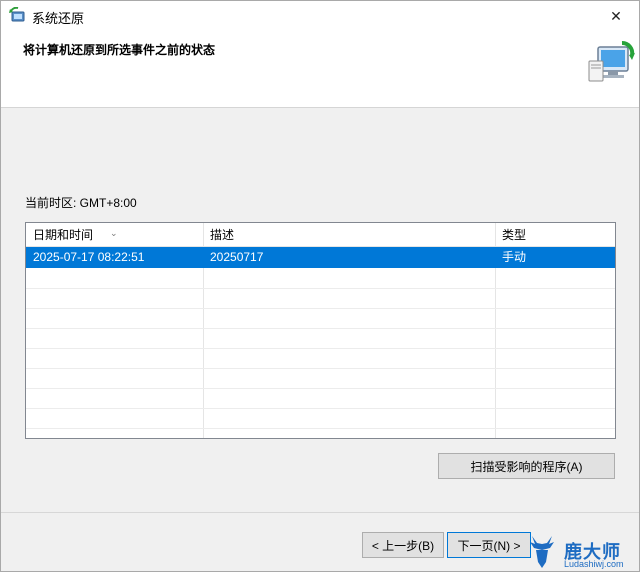  I want to click on close-icon: ✕, so click(616, 15).